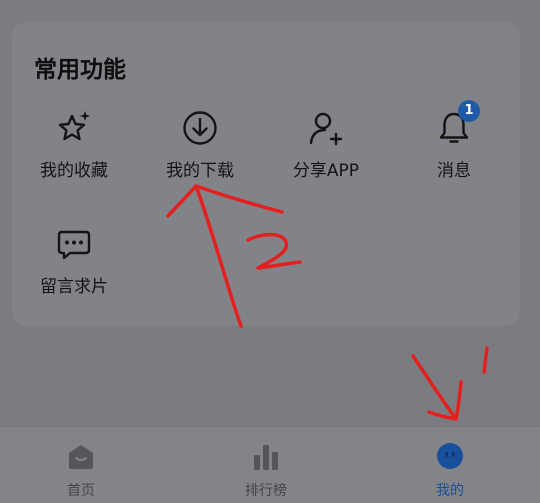  What do you see at coordinates (74, 245) in the screenshot?
I see `chat-bubble-icon` at bounding box center [74, 245].